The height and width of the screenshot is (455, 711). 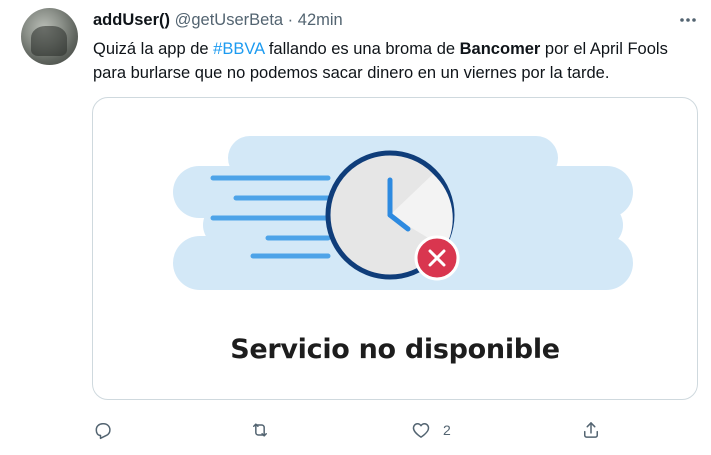 What do you see at coordinates (362, 49) in the screenshot?
I see `tweet-text-part: fallando es una broma de` at bounding box center [362, 49].